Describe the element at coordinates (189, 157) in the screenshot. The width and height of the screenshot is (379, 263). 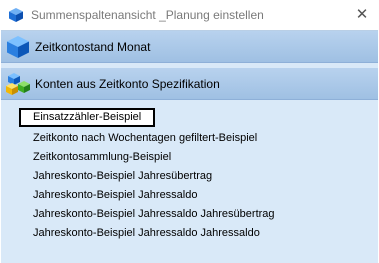
I see `list-item: Zeitkontosammlung-Beispiel` at that location.